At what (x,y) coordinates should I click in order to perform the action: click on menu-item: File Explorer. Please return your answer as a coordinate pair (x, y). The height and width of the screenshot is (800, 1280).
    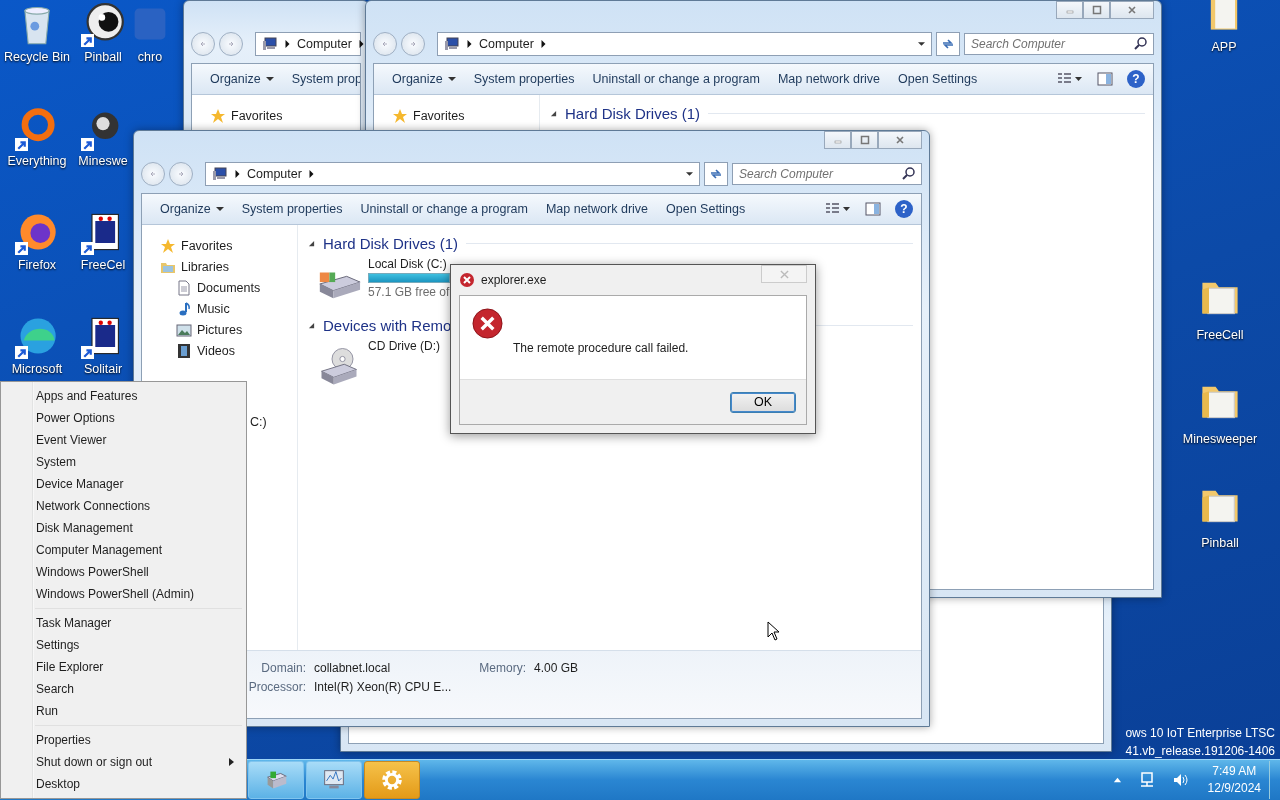
    Looking at the image, I should click on (123, 667).